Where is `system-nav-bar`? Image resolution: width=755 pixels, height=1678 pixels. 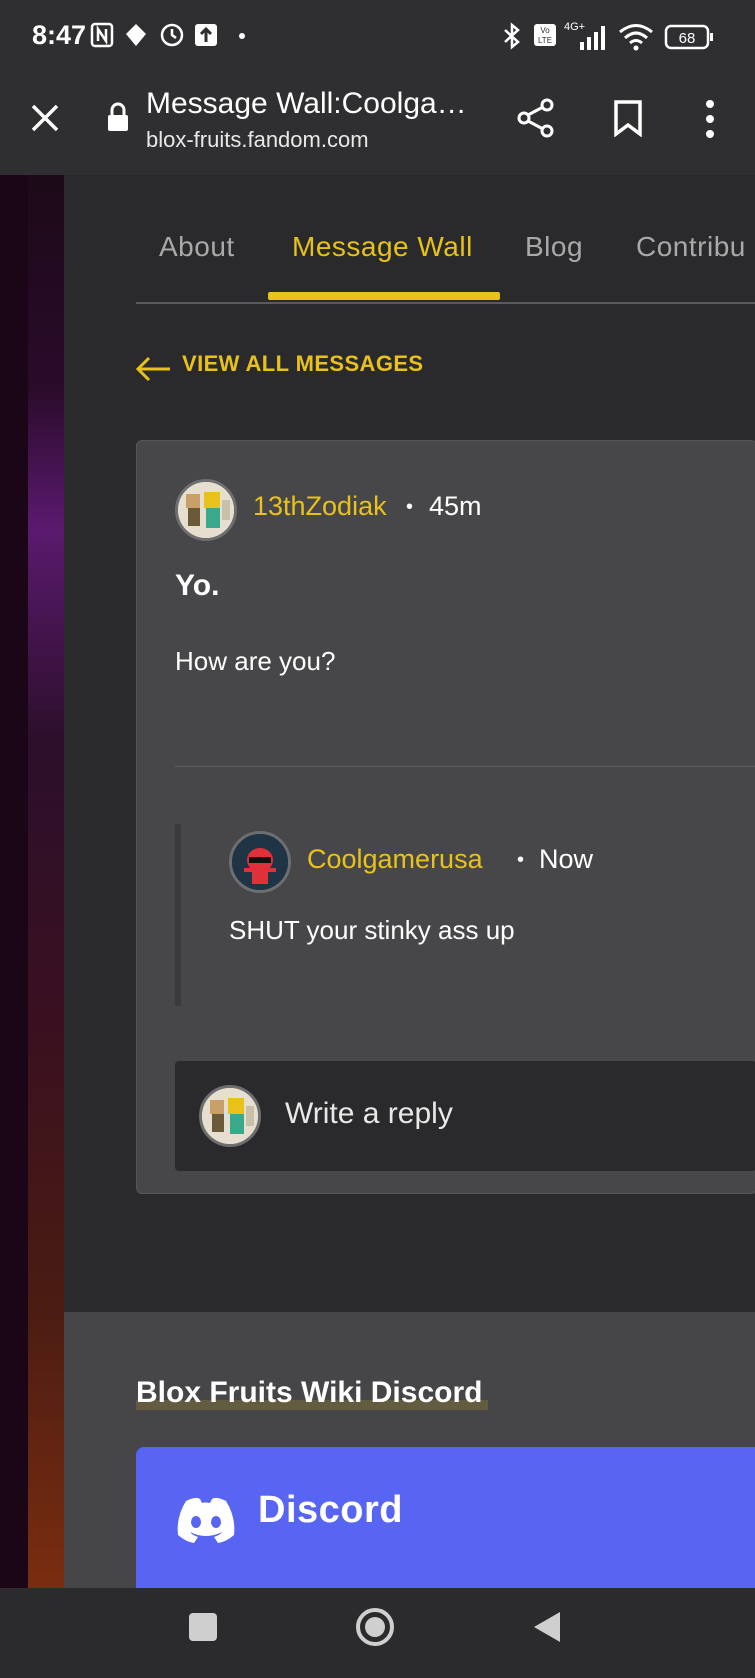 system-nav-bar is located at coordinates (377, 1633).